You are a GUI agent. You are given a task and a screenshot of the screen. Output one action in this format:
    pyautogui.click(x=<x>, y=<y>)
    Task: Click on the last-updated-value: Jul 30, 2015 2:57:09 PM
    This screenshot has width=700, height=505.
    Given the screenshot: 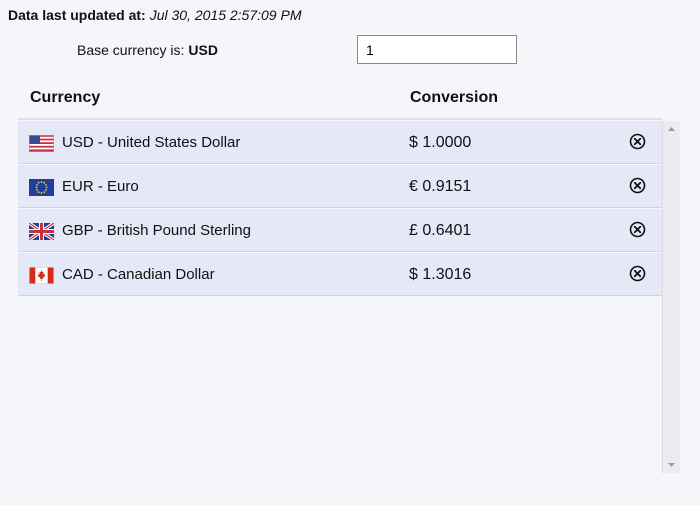 What is the action you would take?
    pyautogui.click(x=225, y=15)
    